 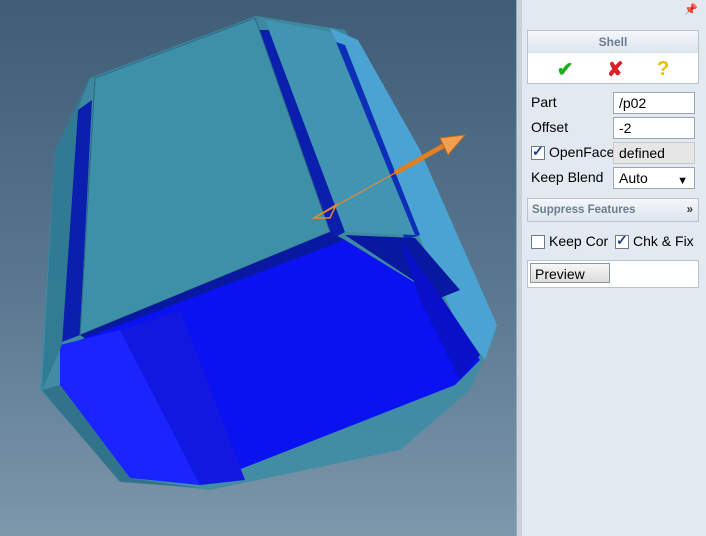 What do you see at coordinates (538, 151) in the screenshot?
I see `openface-checkbox` at bounding box center [538, 151].